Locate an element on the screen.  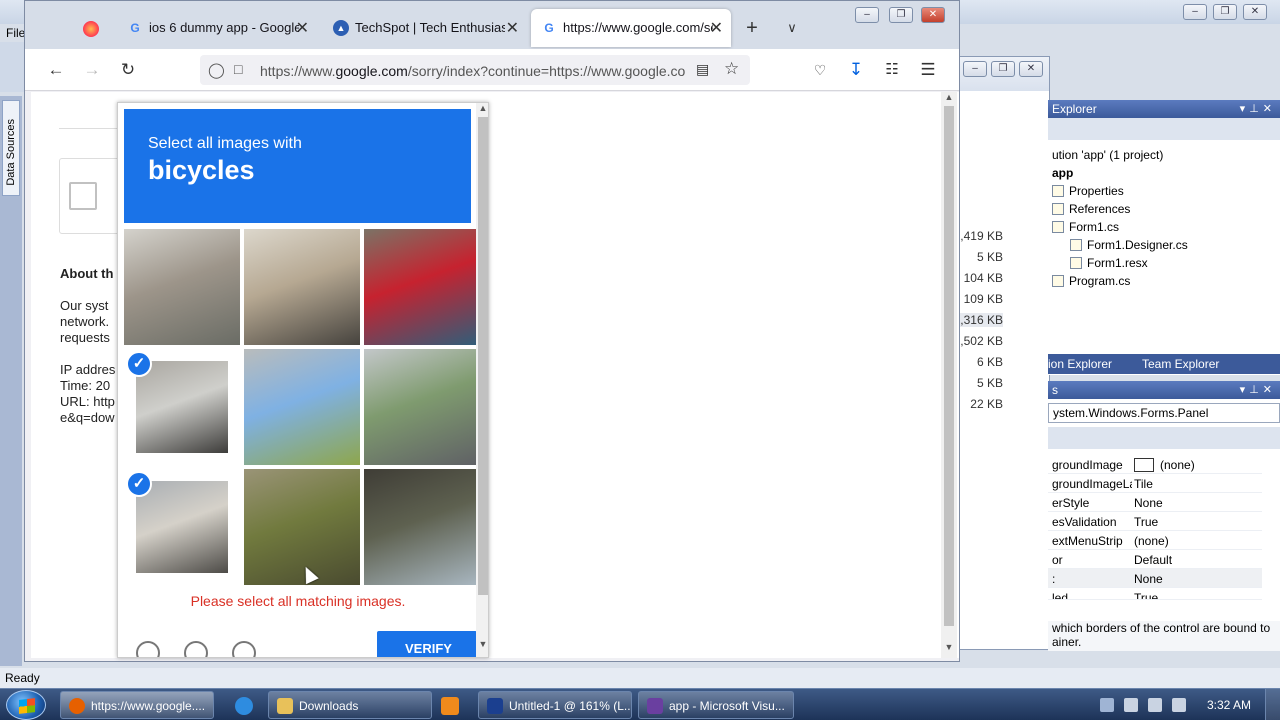
challenge-scrollbar: ▲ ▼ is located at coordinates (482, 380).